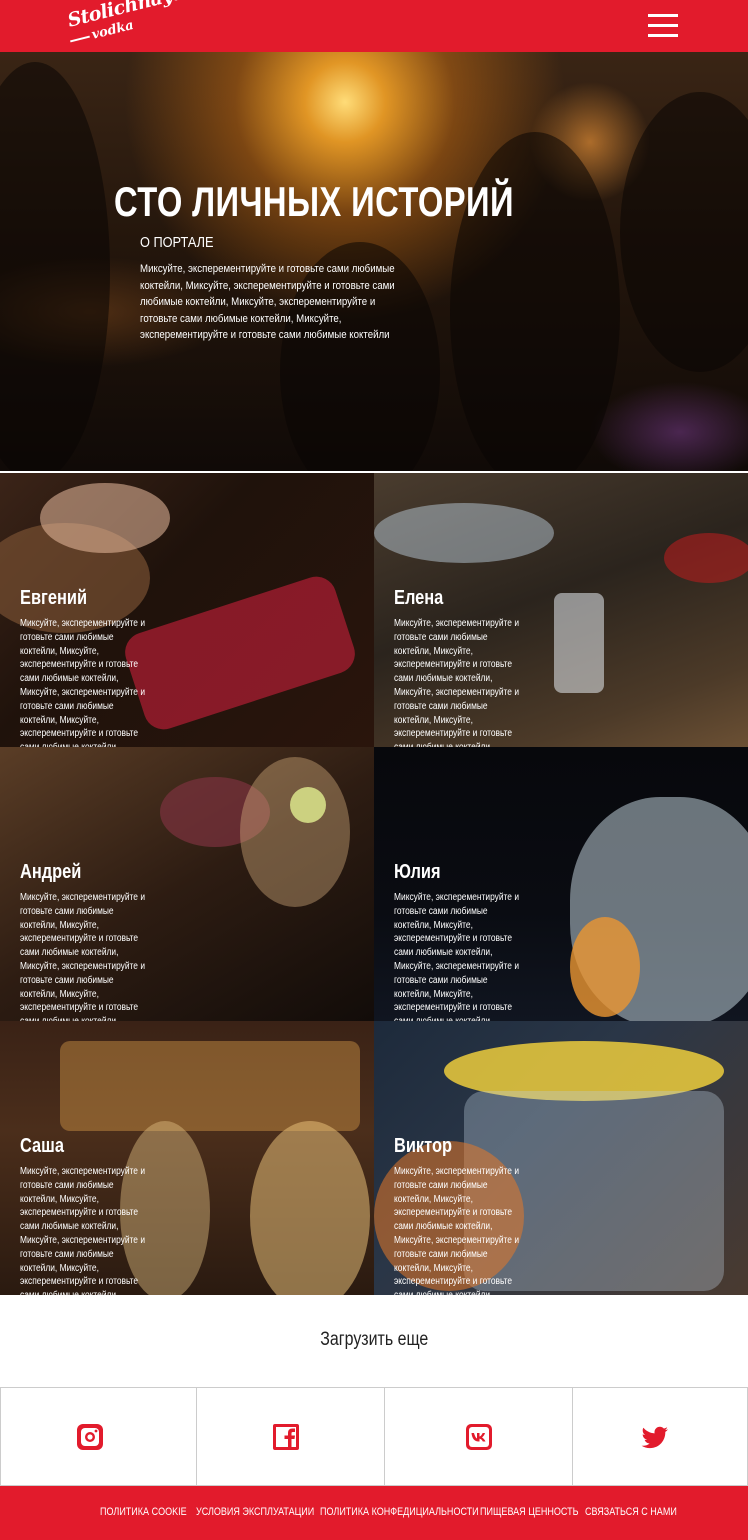  Describe the element at coordinates (255, 1512) in the screenshot. I see `footer-link-terms: УСЛОВИЯ ЭКСПЛУАТАЦИИ` at that location.